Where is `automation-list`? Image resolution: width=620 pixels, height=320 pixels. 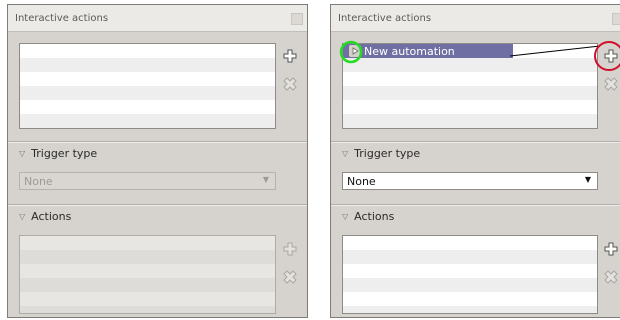
automation-list is located at coordinates (147, 86).